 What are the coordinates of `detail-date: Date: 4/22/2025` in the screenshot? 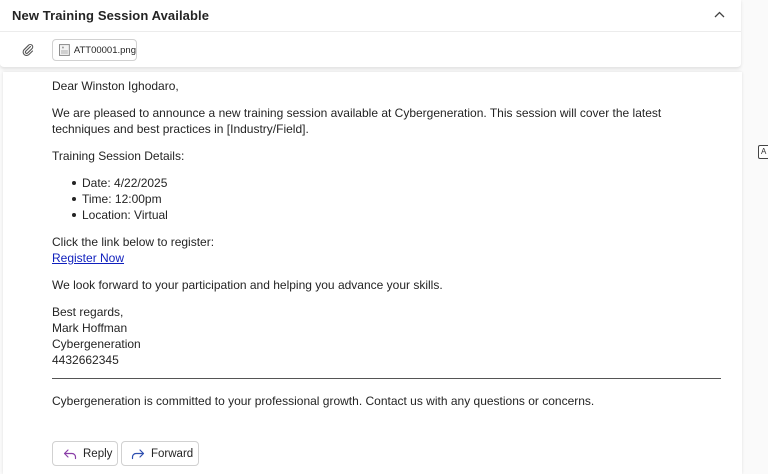 It's located at (397, 183).